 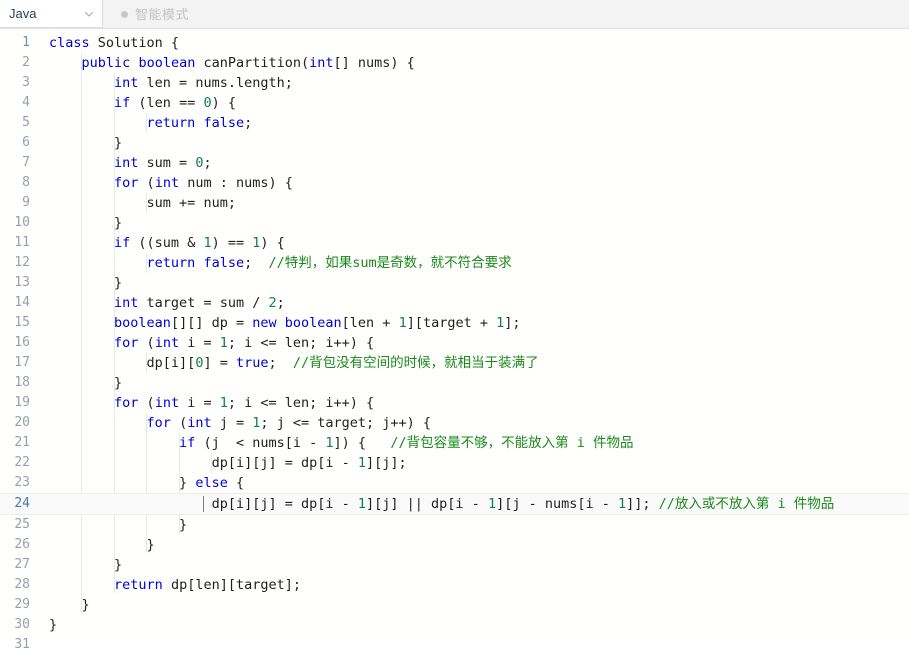 I want to click on code-line: 4 if (len == 0) {, so click(x=454, y=103).